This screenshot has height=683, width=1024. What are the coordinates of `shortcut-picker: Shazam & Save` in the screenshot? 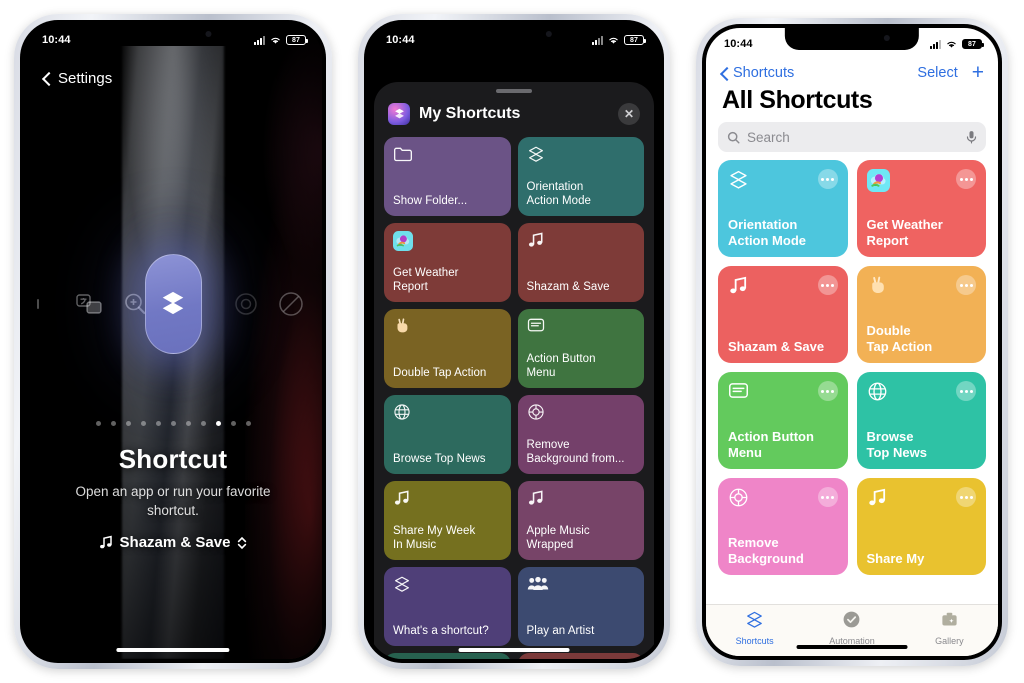 It's located at (173, 542).